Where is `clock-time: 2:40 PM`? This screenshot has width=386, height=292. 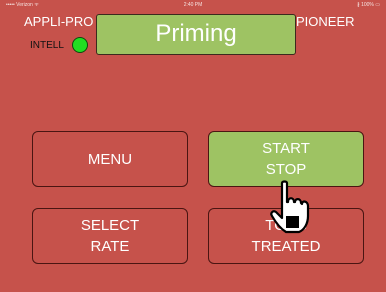 clock-time: 2:40 PM is located at coordinates (193, 5).